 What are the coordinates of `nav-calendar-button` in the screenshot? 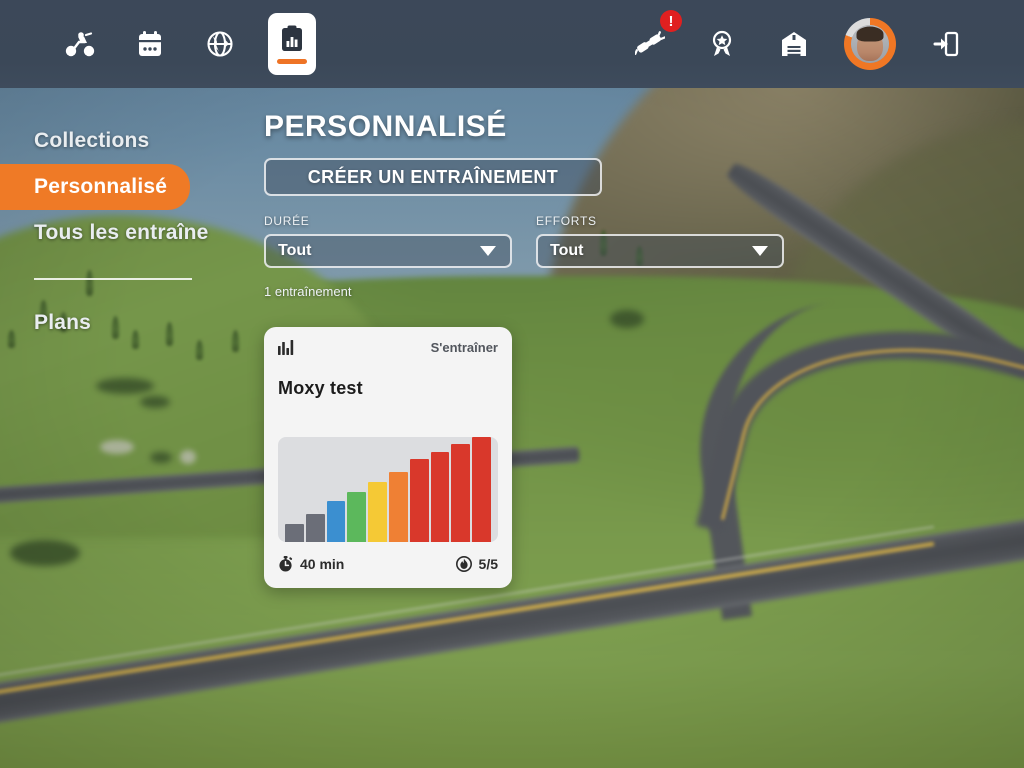 It's located at (150, 44).